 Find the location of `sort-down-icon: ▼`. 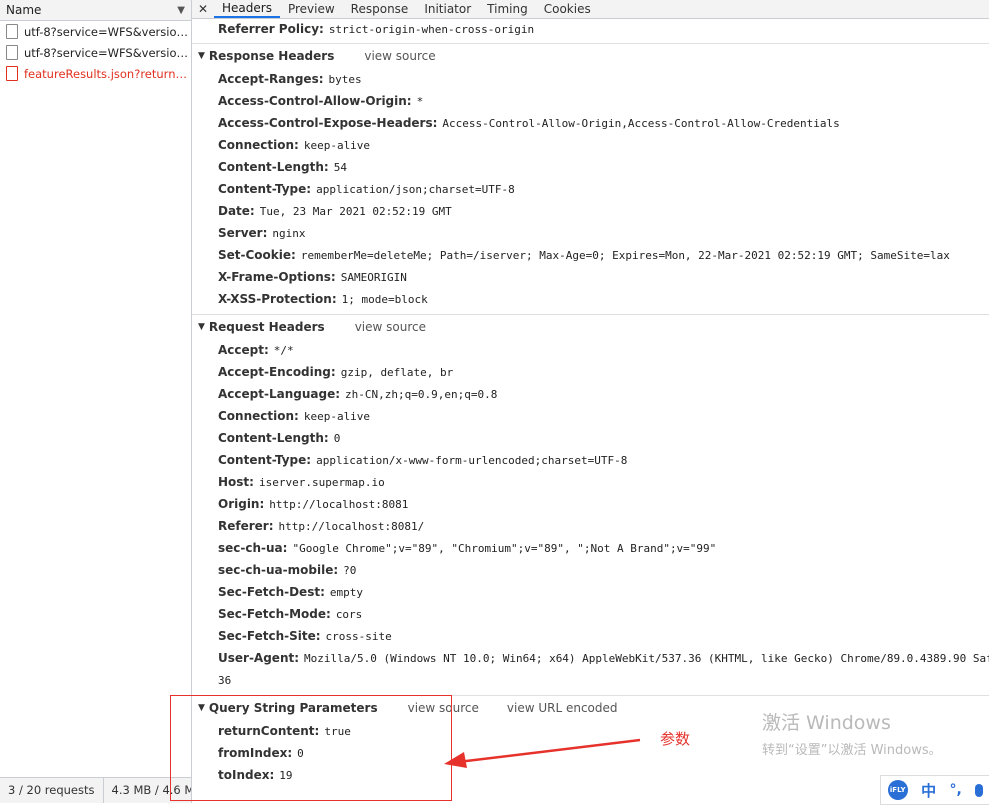

sort-down-icon: ▼ is located at coordinates (181, 10).